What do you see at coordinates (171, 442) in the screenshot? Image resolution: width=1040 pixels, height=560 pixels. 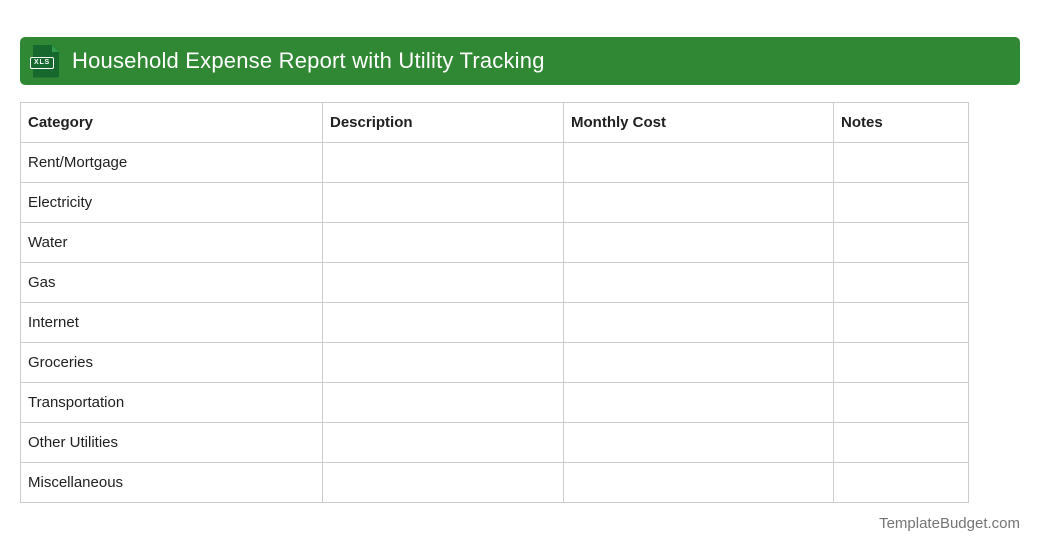 I see `cell-category: Other Utilities` at bounding box center [171, 442].